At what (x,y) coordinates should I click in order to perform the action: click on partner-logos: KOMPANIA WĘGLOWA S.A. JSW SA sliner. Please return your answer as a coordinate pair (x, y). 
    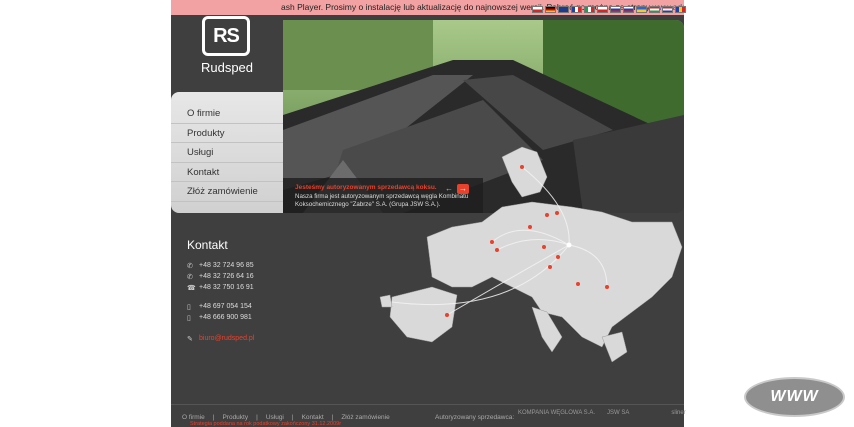
    Looking at the image, I should click on (602, 413).